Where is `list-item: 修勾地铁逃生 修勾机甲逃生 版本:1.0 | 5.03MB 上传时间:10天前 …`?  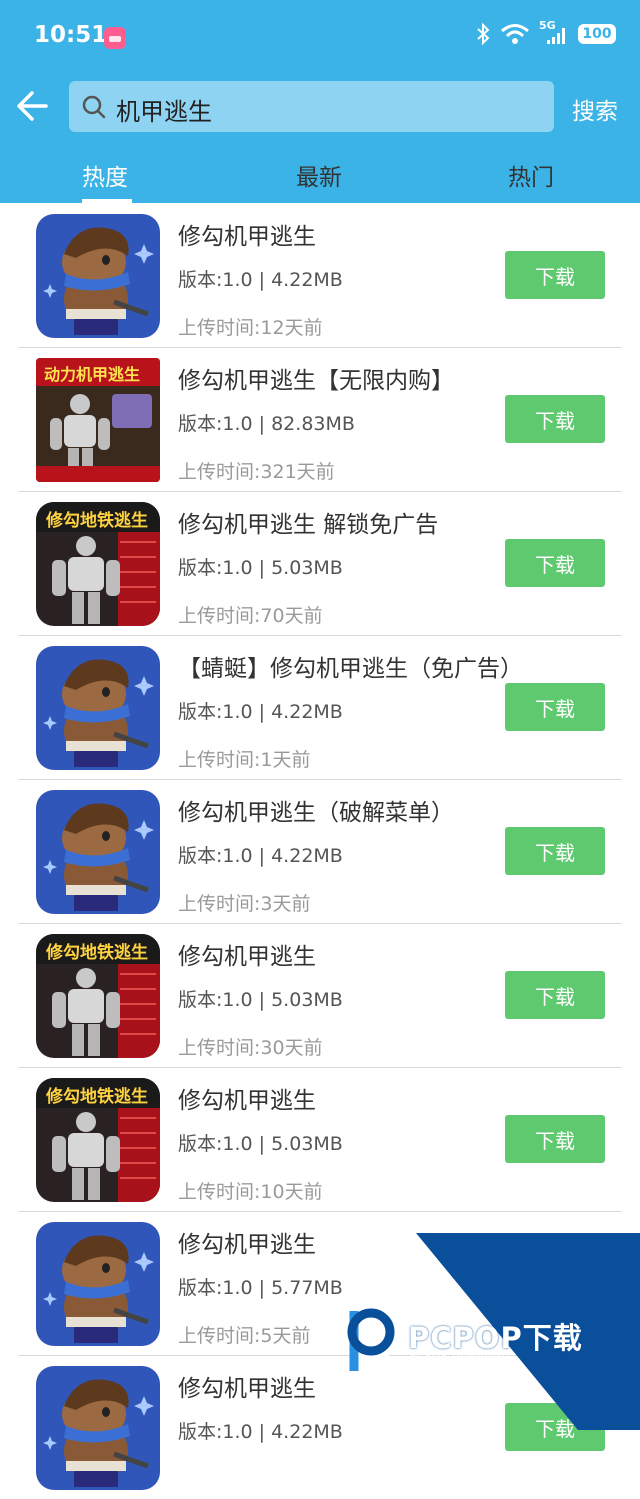 list-item: 修勾地铁逃生 修勾机甲逃生 版本:1.0 | 5.03MB 上传时间:10天前 … is located at coordinates (320, 1139).